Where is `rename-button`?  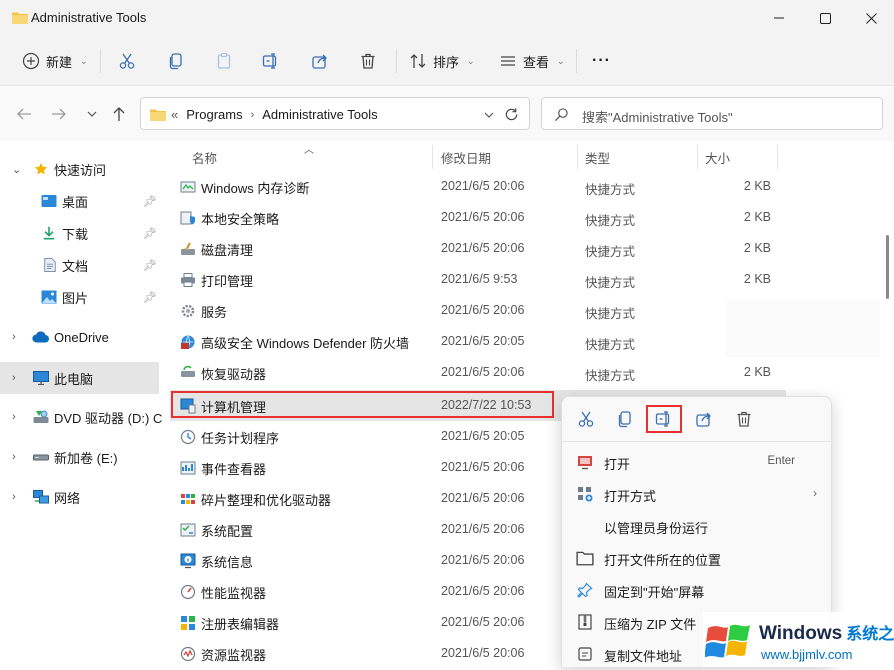 rename-button is located at coordinates (271, 61).